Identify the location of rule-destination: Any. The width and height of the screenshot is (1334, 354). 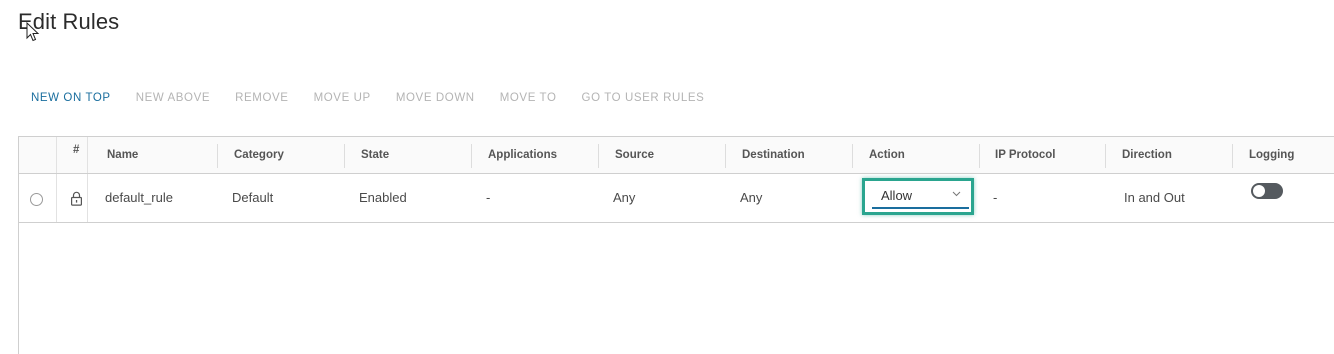
(751, 197).